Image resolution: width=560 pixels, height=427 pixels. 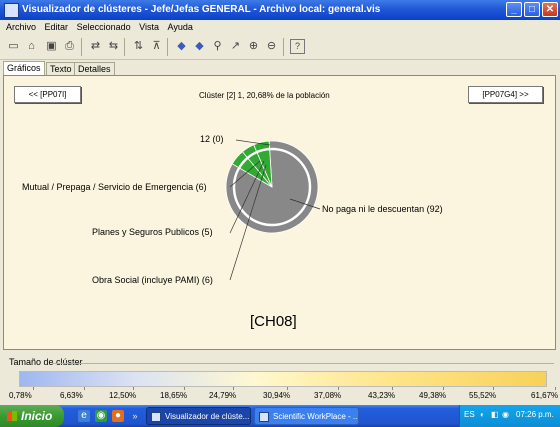 I want to click on save-icon: ▣, so click(x=51, y=46).